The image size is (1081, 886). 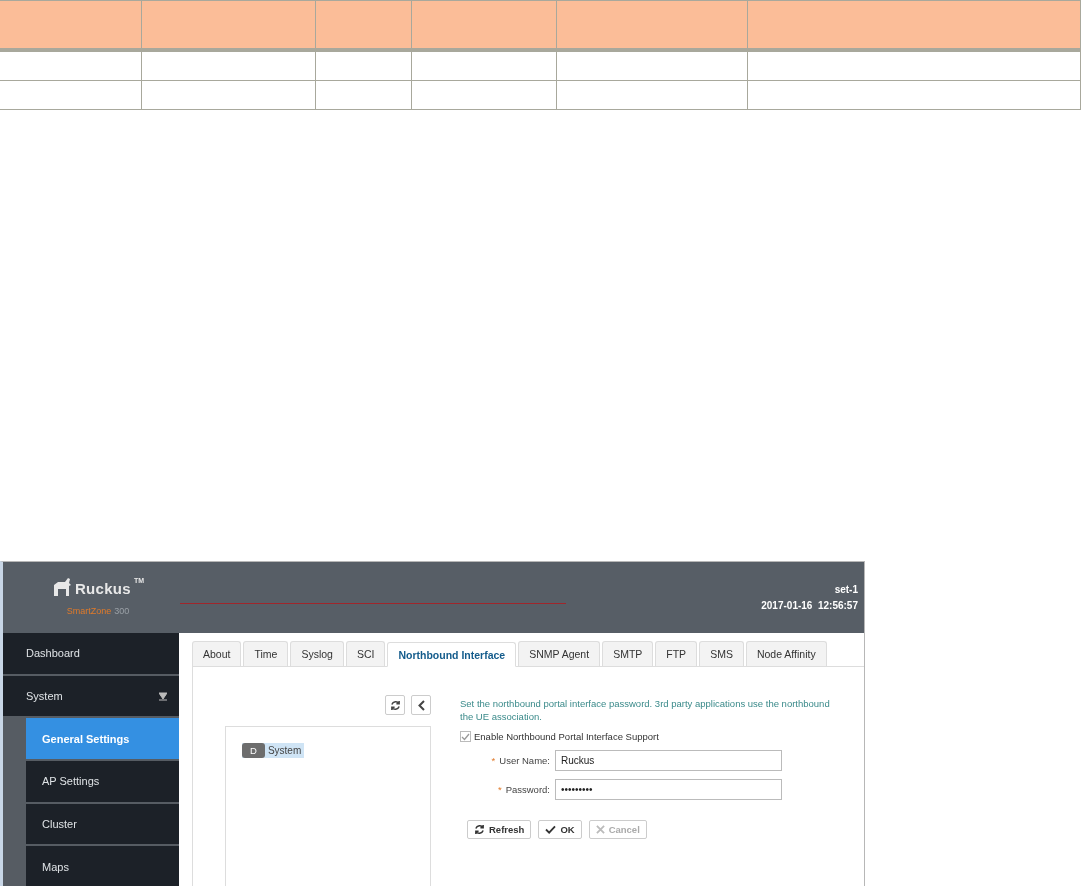 What do you see at coordinates (559, 653) in the screenshot?
I see `tab: SNMP Agent` at bounding box center [559, 653].